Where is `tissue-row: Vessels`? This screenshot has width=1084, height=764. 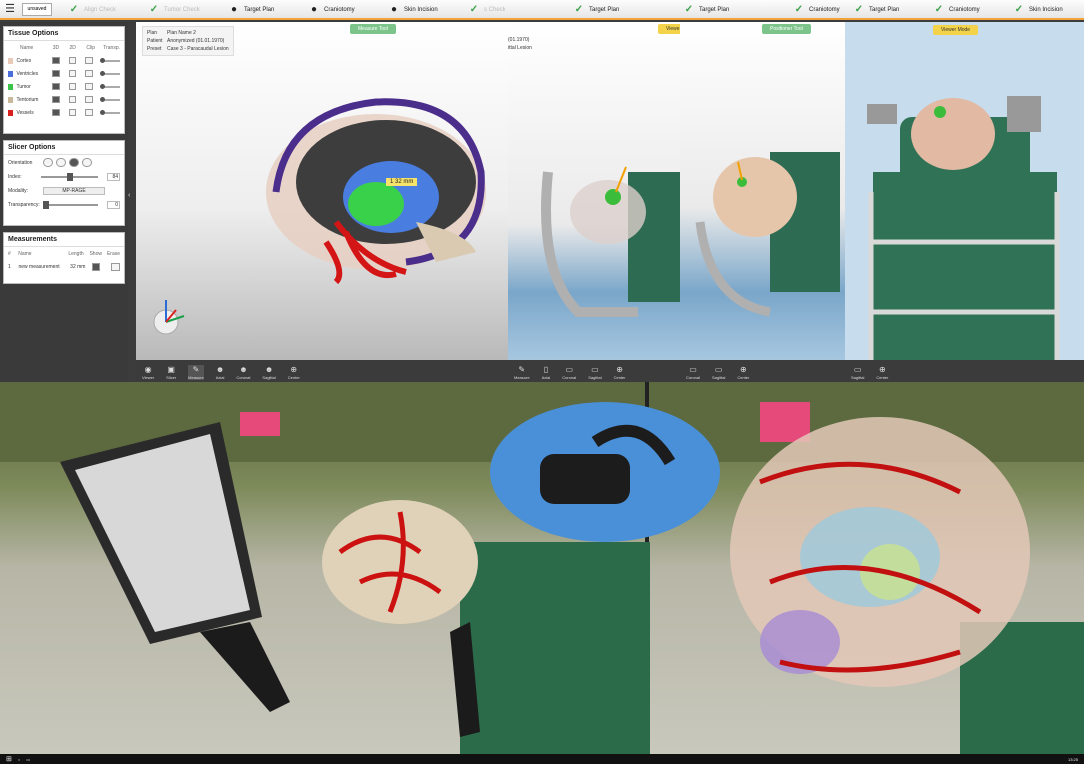
tissue-row: Vessels is located at coordinates (64, 112).